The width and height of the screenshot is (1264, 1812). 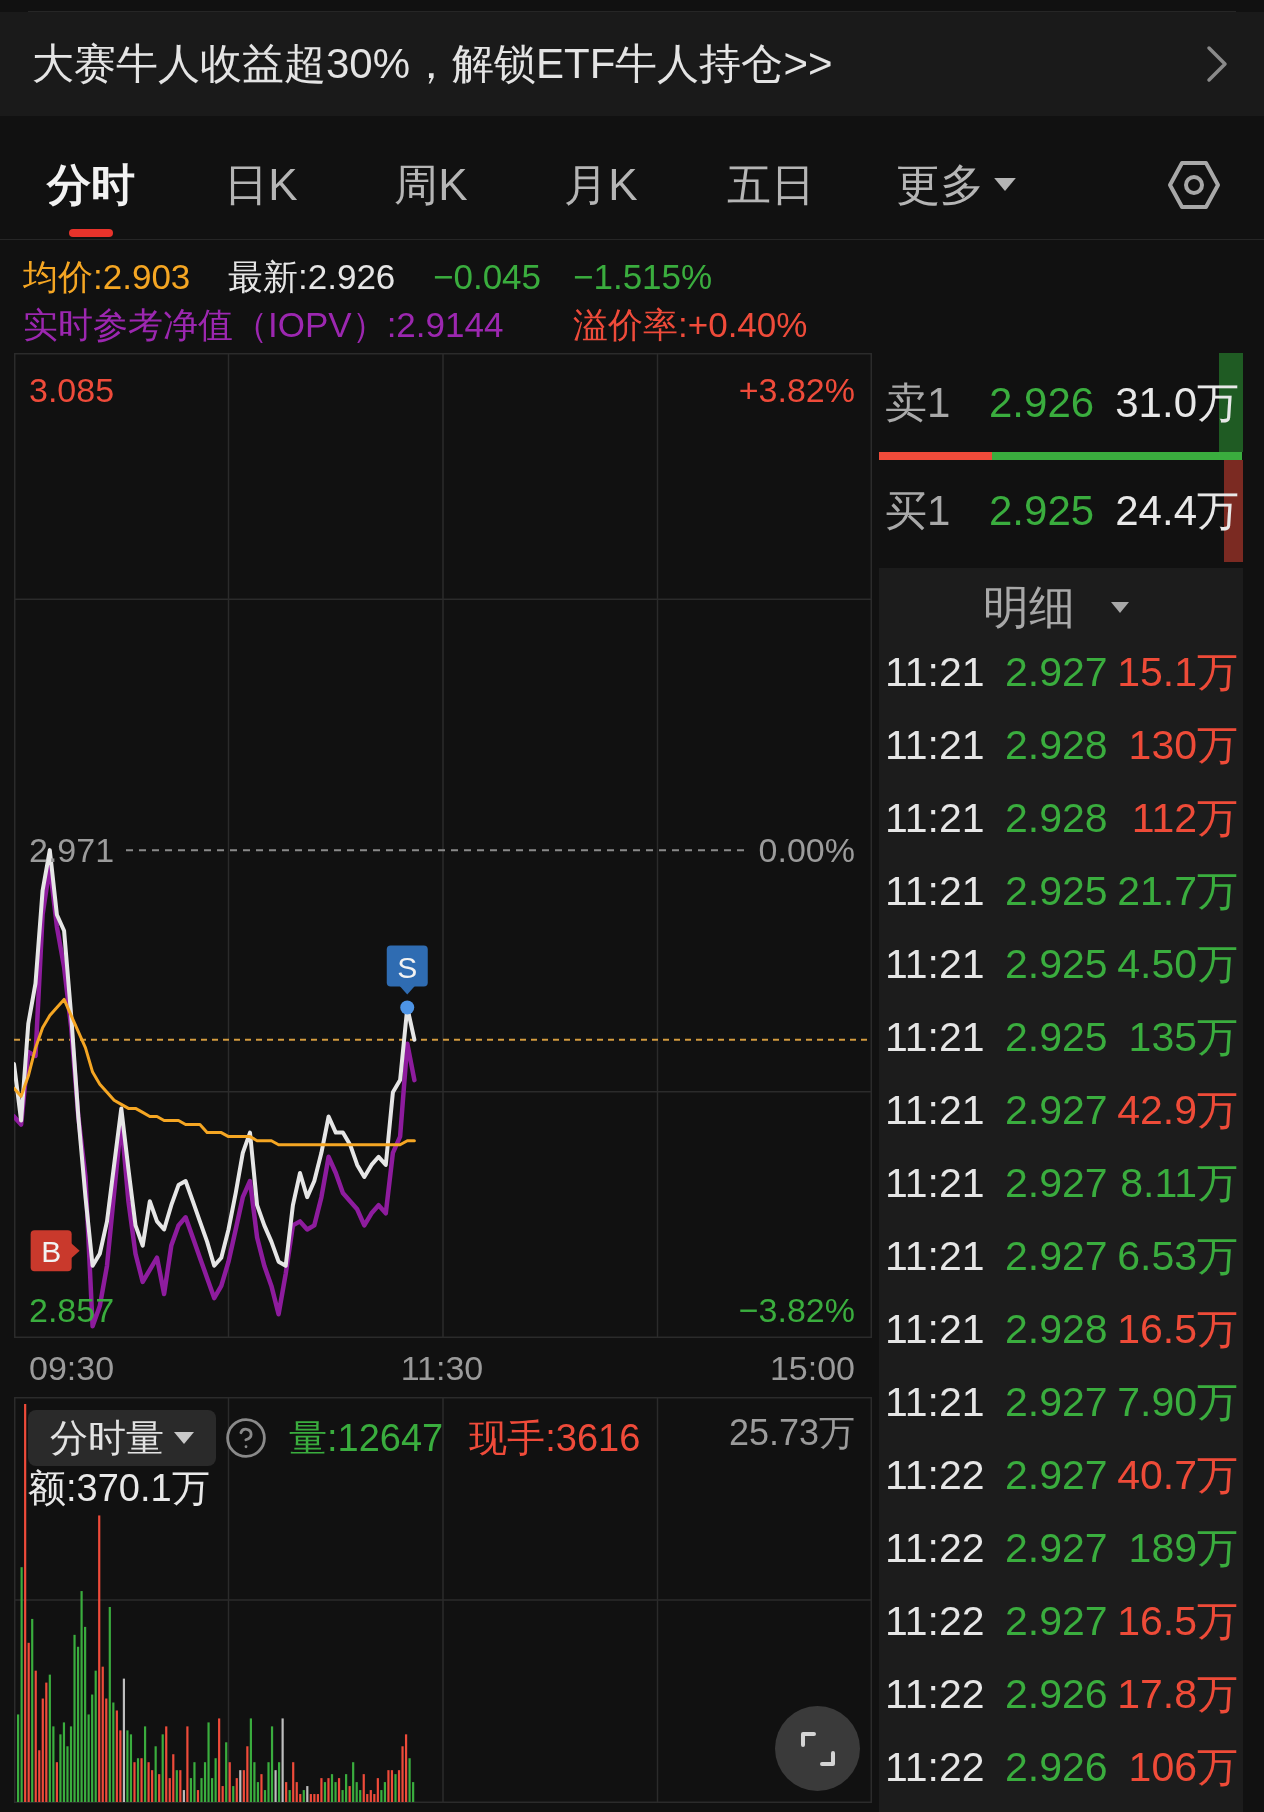 What do you see at coordinates (1177, 1256) in the screenshot?
I see `trade-volume: 6.53万` at bounding box center [1177, 1256].